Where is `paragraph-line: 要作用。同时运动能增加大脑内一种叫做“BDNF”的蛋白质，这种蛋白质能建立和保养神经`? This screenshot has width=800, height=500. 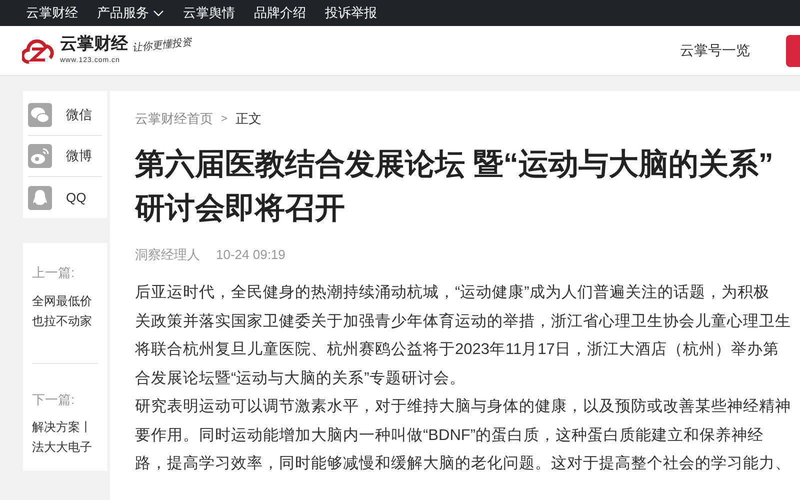
paragraph-line: 要作用。同时运动能增加大脑内一种叫做“BDNF”的蛋白质，这种蛋白质能建立和保养神经 is located at coordinates (449, 436).